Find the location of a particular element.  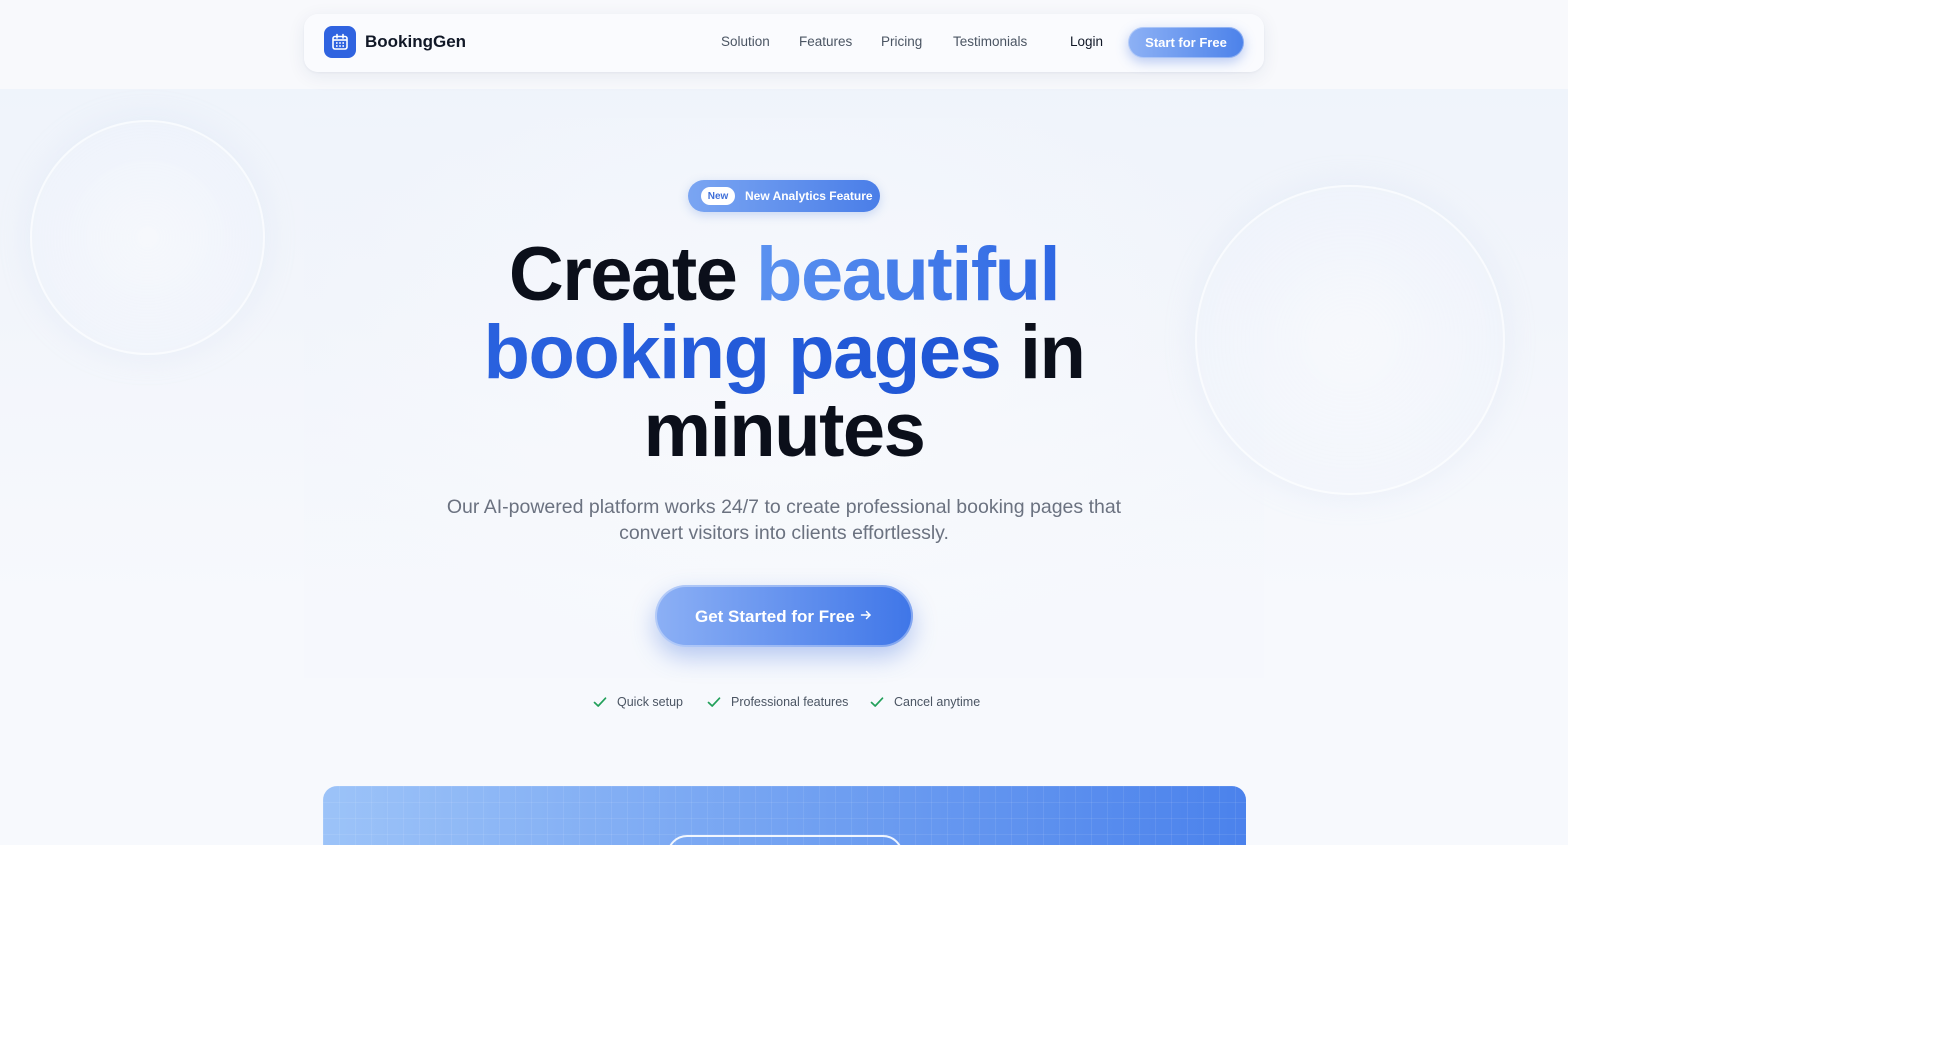

get-started-button: Get Started for Free is located at coordinates (784, 616).